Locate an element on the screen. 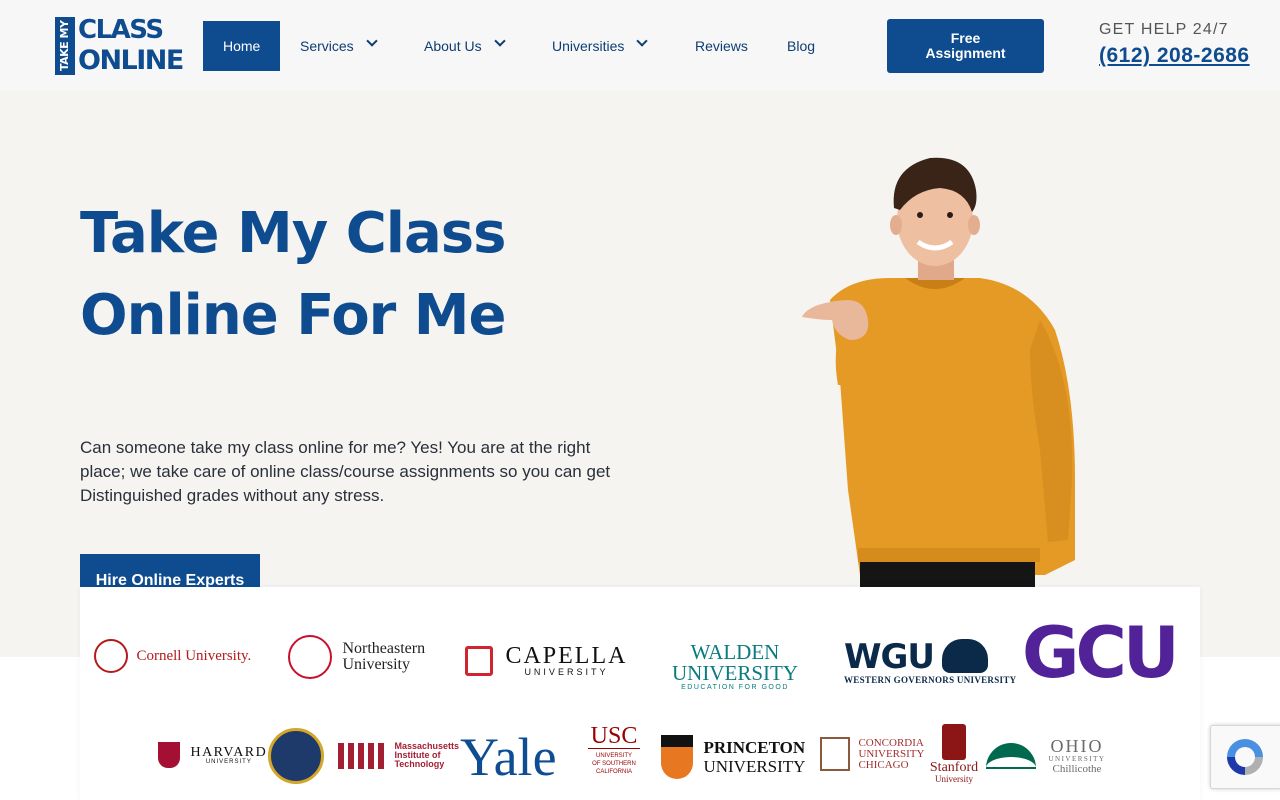 The height and width of the screenshot is (800, 1280). nav-reviews: Reviews is located at coordinates (721, 46).